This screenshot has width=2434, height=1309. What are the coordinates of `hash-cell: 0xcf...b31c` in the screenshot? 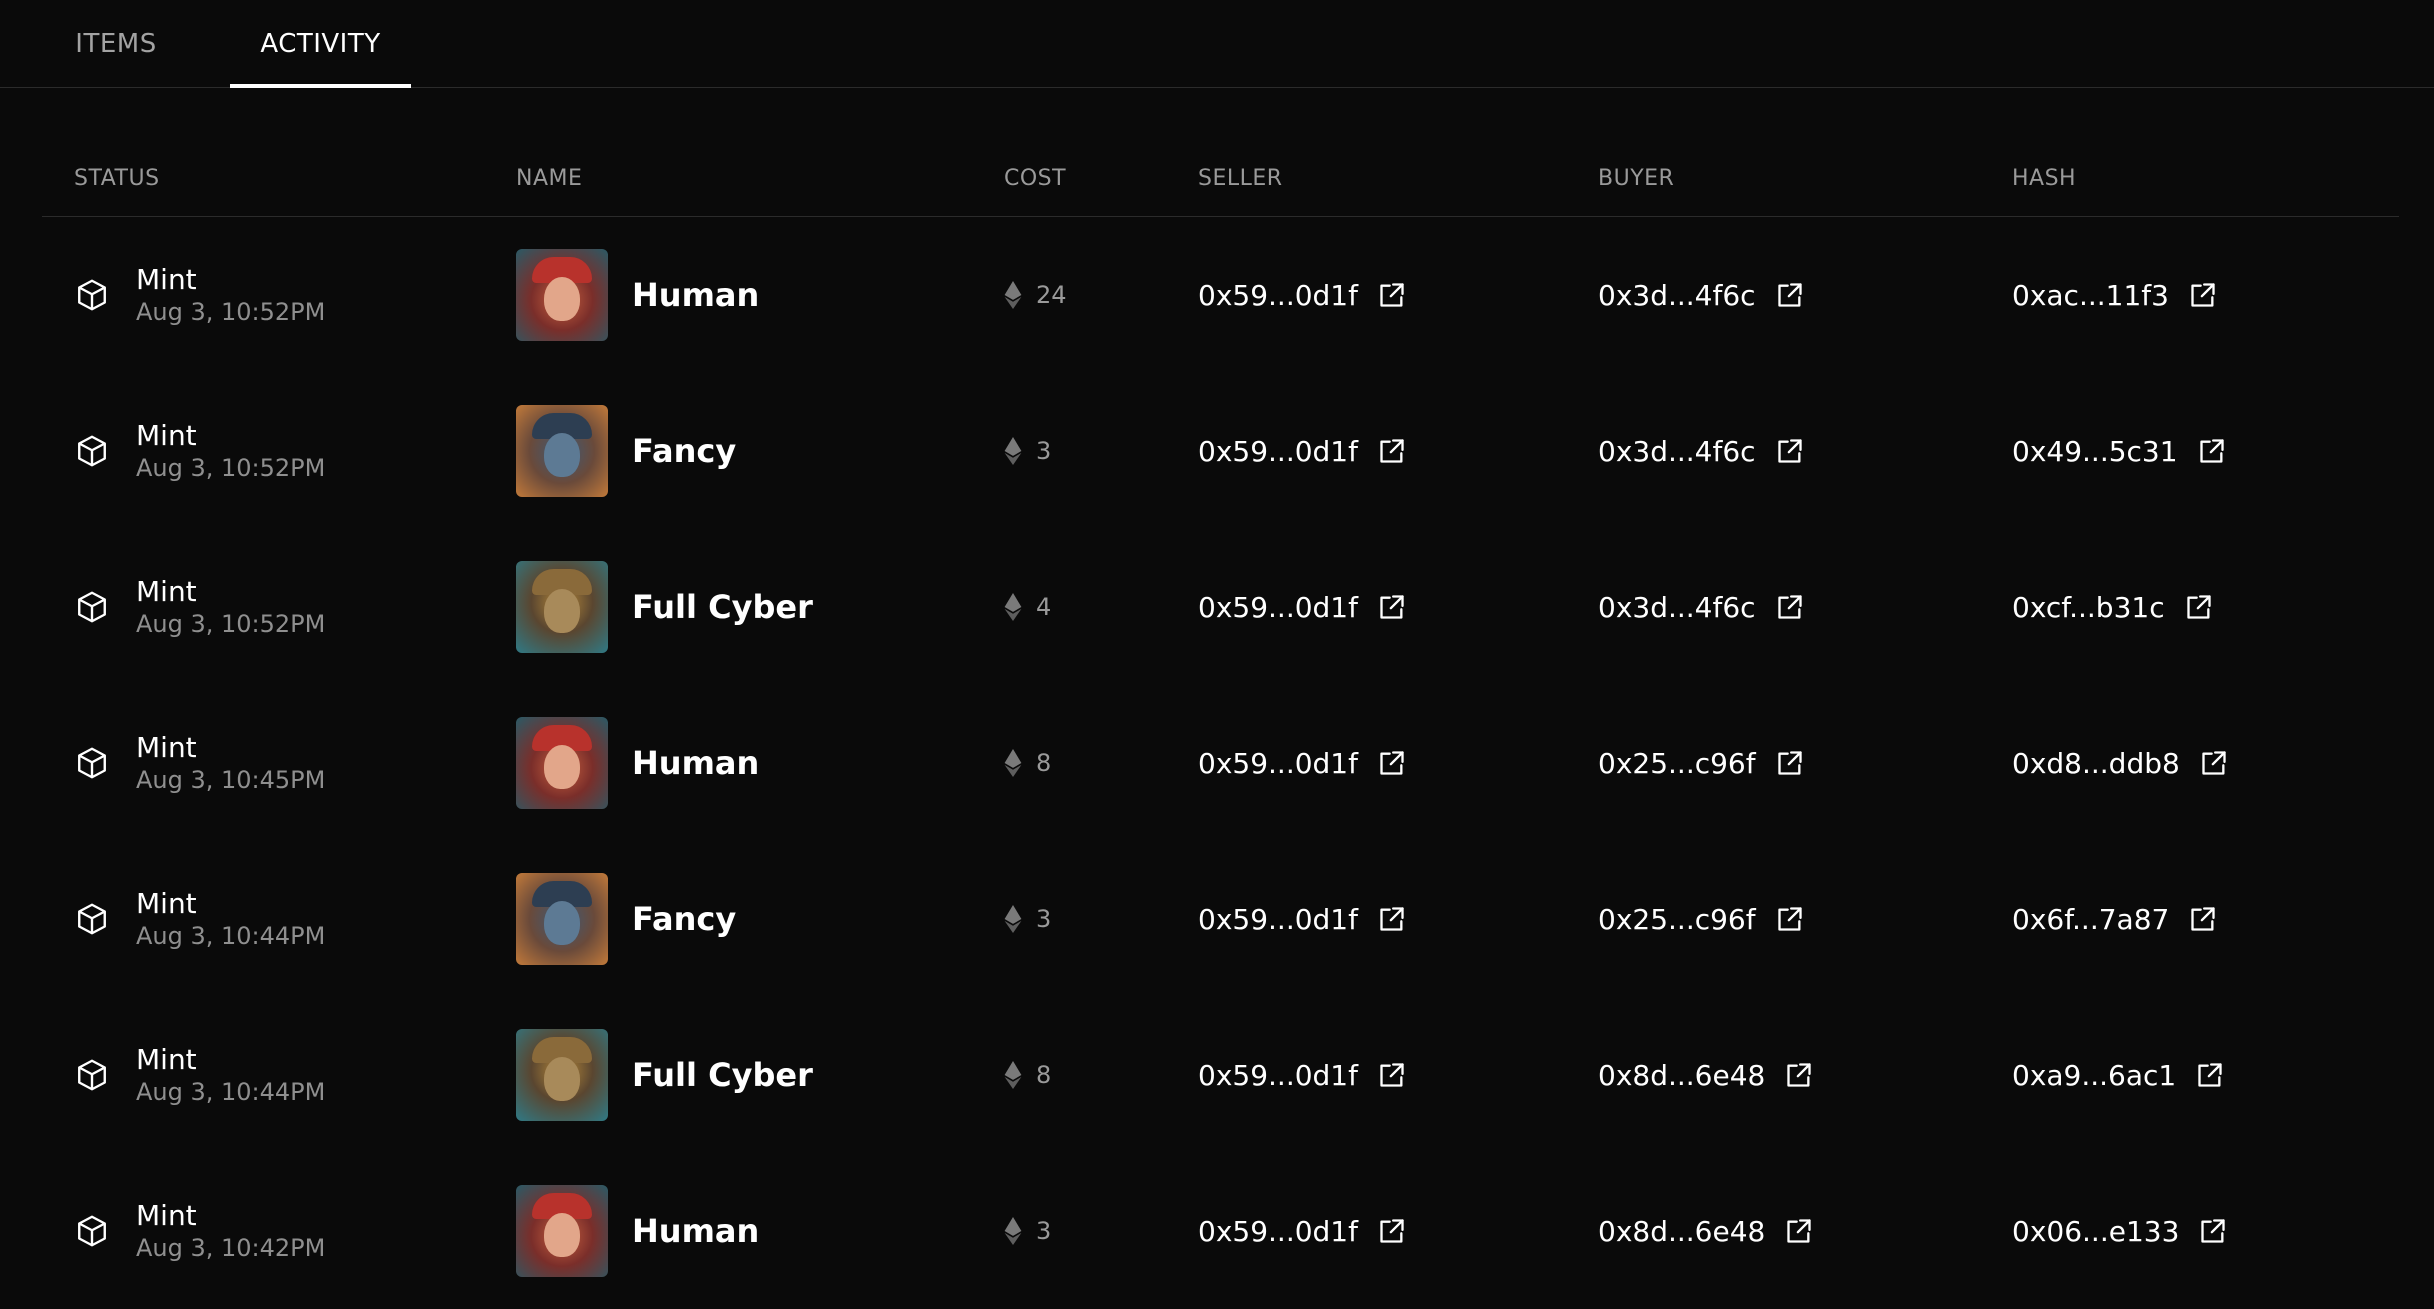 It's located at (2112, 607).